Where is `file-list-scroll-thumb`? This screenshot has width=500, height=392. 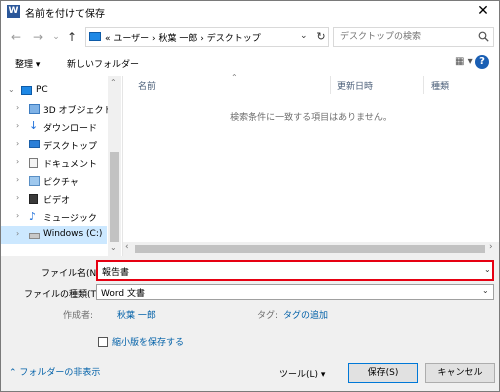
file-list-scroll-thumb is located at coordinates (310, 249).